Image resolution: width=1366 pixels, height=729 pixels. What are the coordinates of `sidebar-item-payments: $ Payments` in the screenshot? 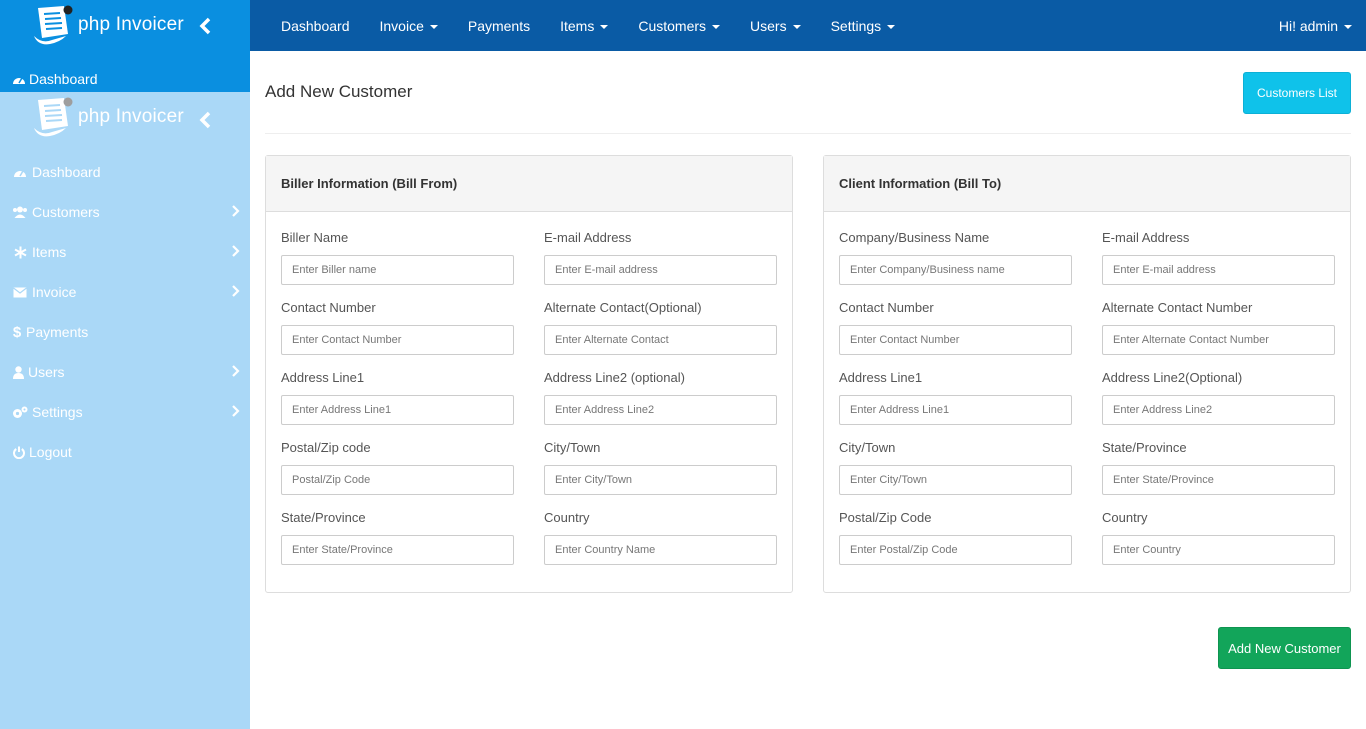 It's located at (125, 332).